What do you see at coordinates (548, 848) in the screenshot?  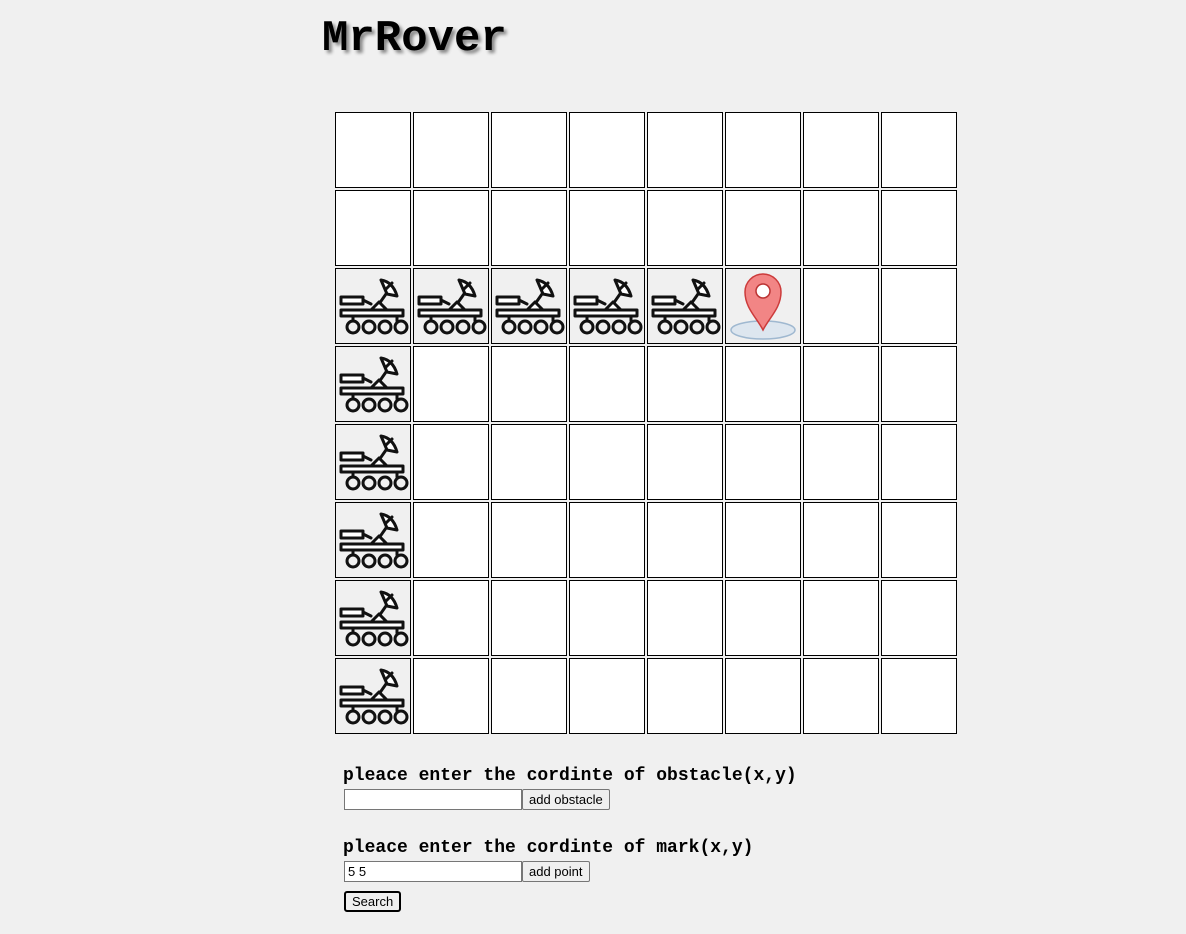 I see `mark-label: pleace enter the cordinte of mark(x,y)` at bounding box center [548, 848].